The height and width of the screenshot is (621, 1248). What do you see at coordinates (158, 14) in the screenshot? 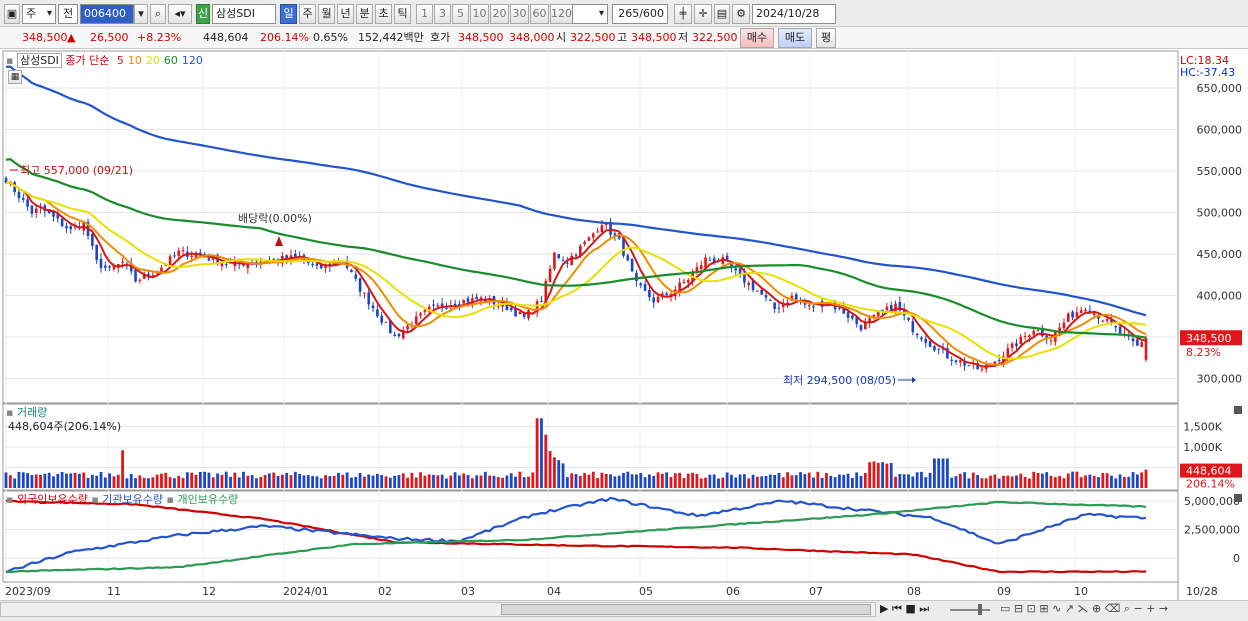
I see `search-icon: ⌕` at bounding box center [158, 14].